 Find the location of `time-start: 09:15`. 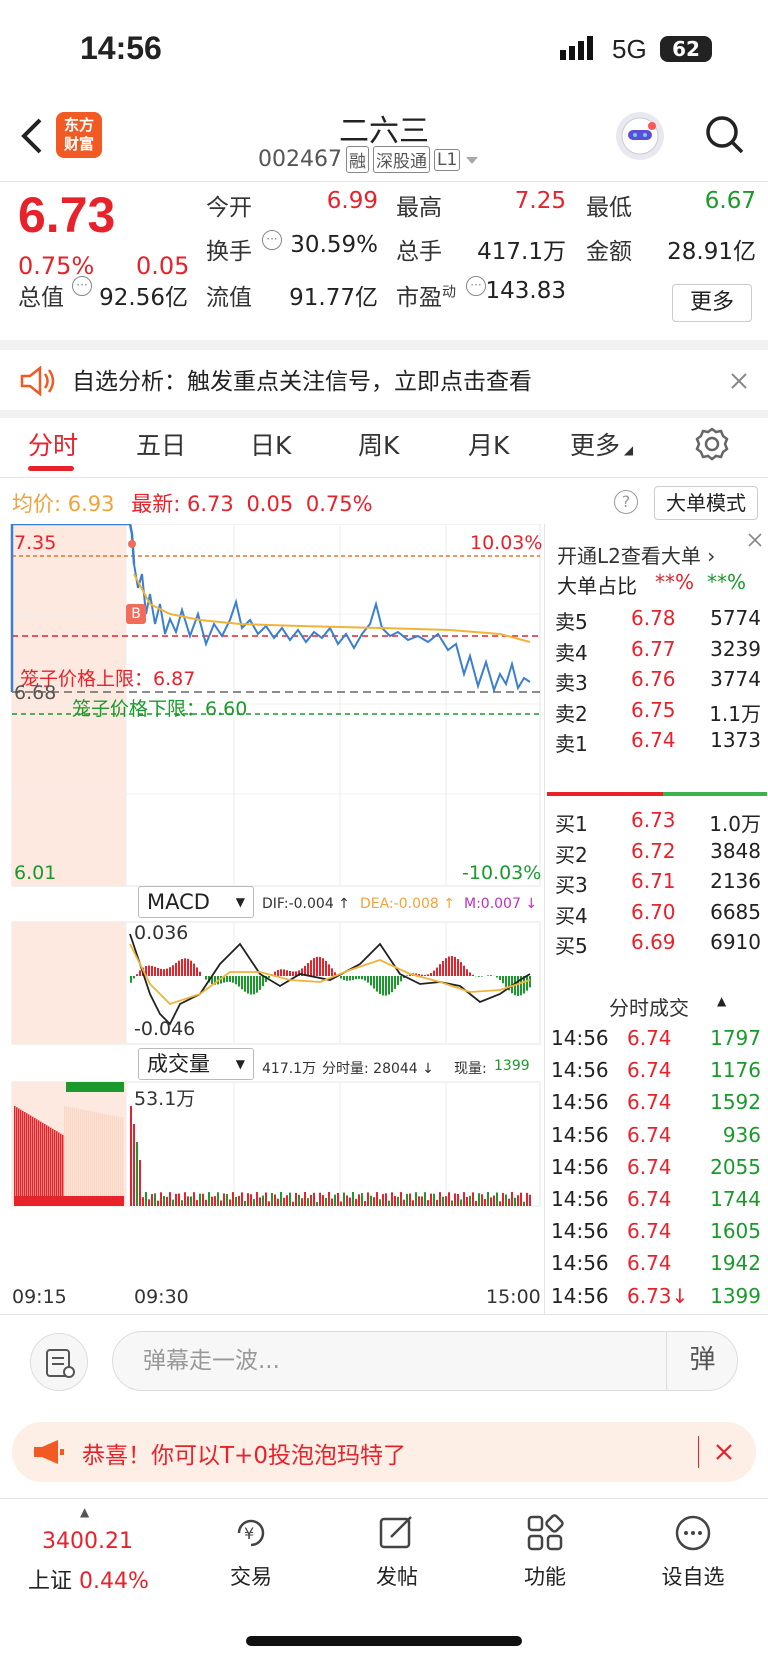

time-start: 09:15 is located at coordinates (39, 1297).